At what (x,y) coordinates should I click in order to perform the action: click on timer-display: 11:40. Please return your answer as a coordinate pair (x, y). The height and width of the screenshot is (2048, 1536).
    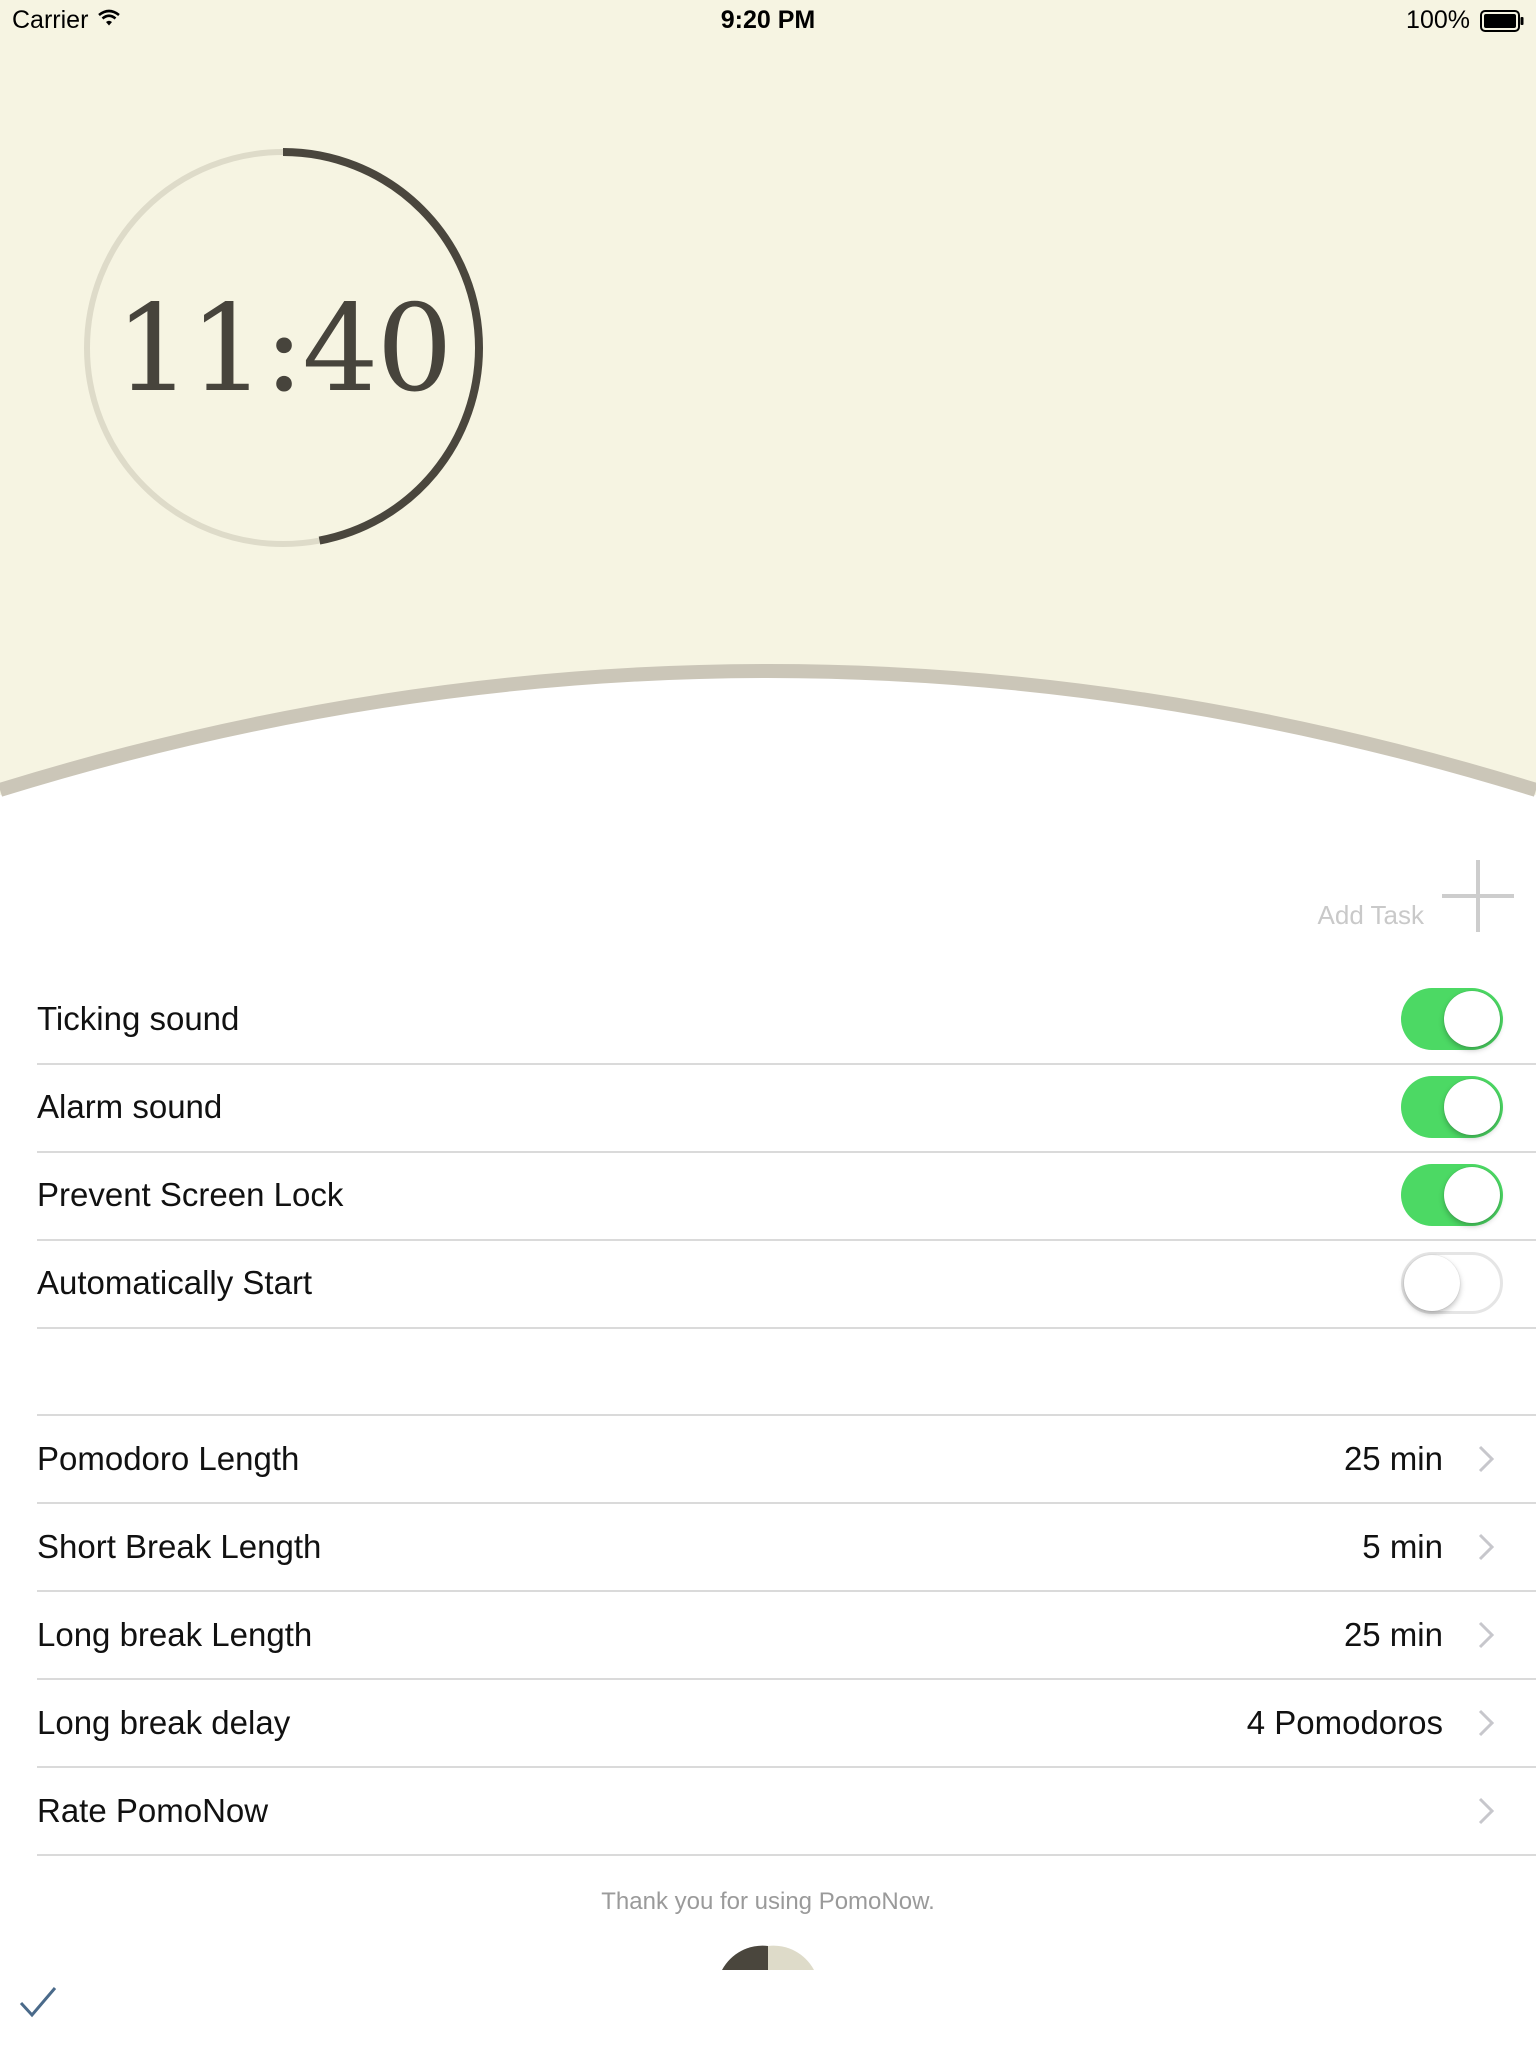
    Looking at the image, I should click on (283, 350).